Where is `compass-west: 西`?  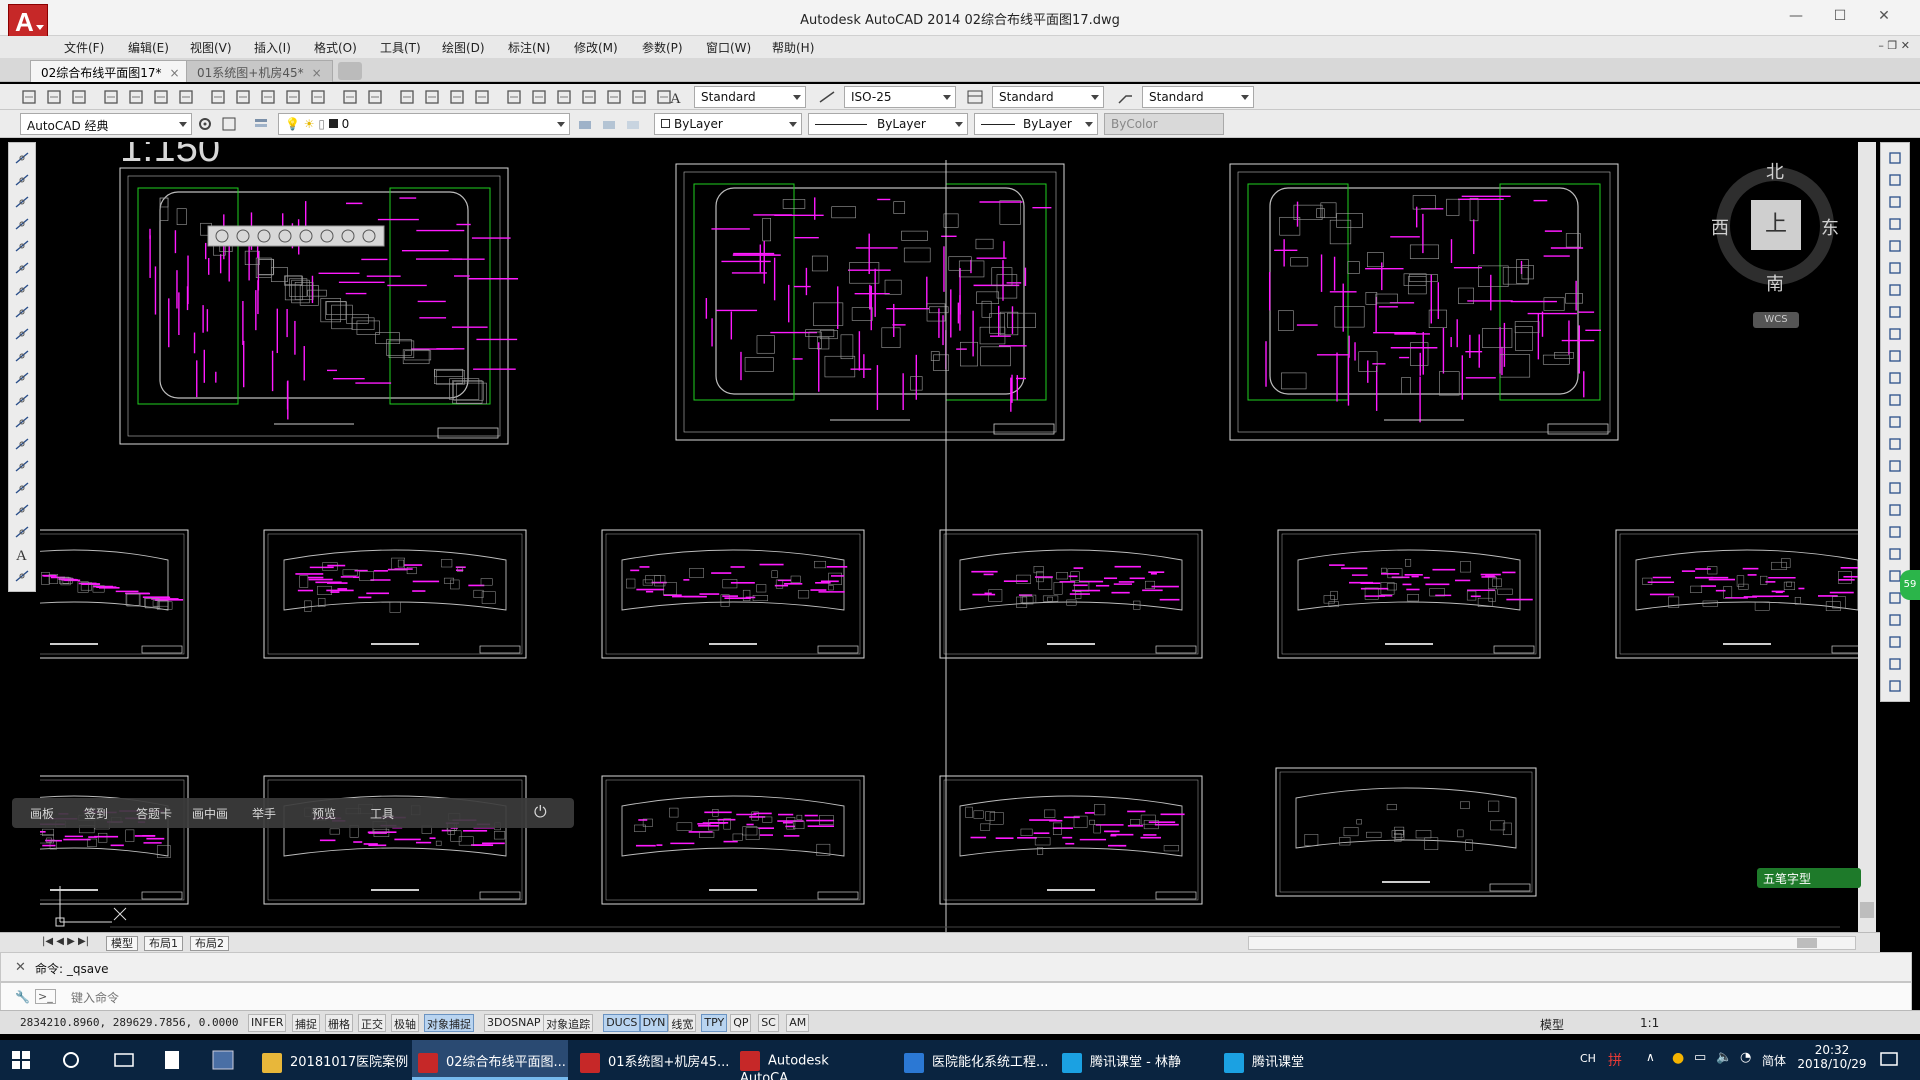 compass-west: 西 is located at coordinates (1720, 227).